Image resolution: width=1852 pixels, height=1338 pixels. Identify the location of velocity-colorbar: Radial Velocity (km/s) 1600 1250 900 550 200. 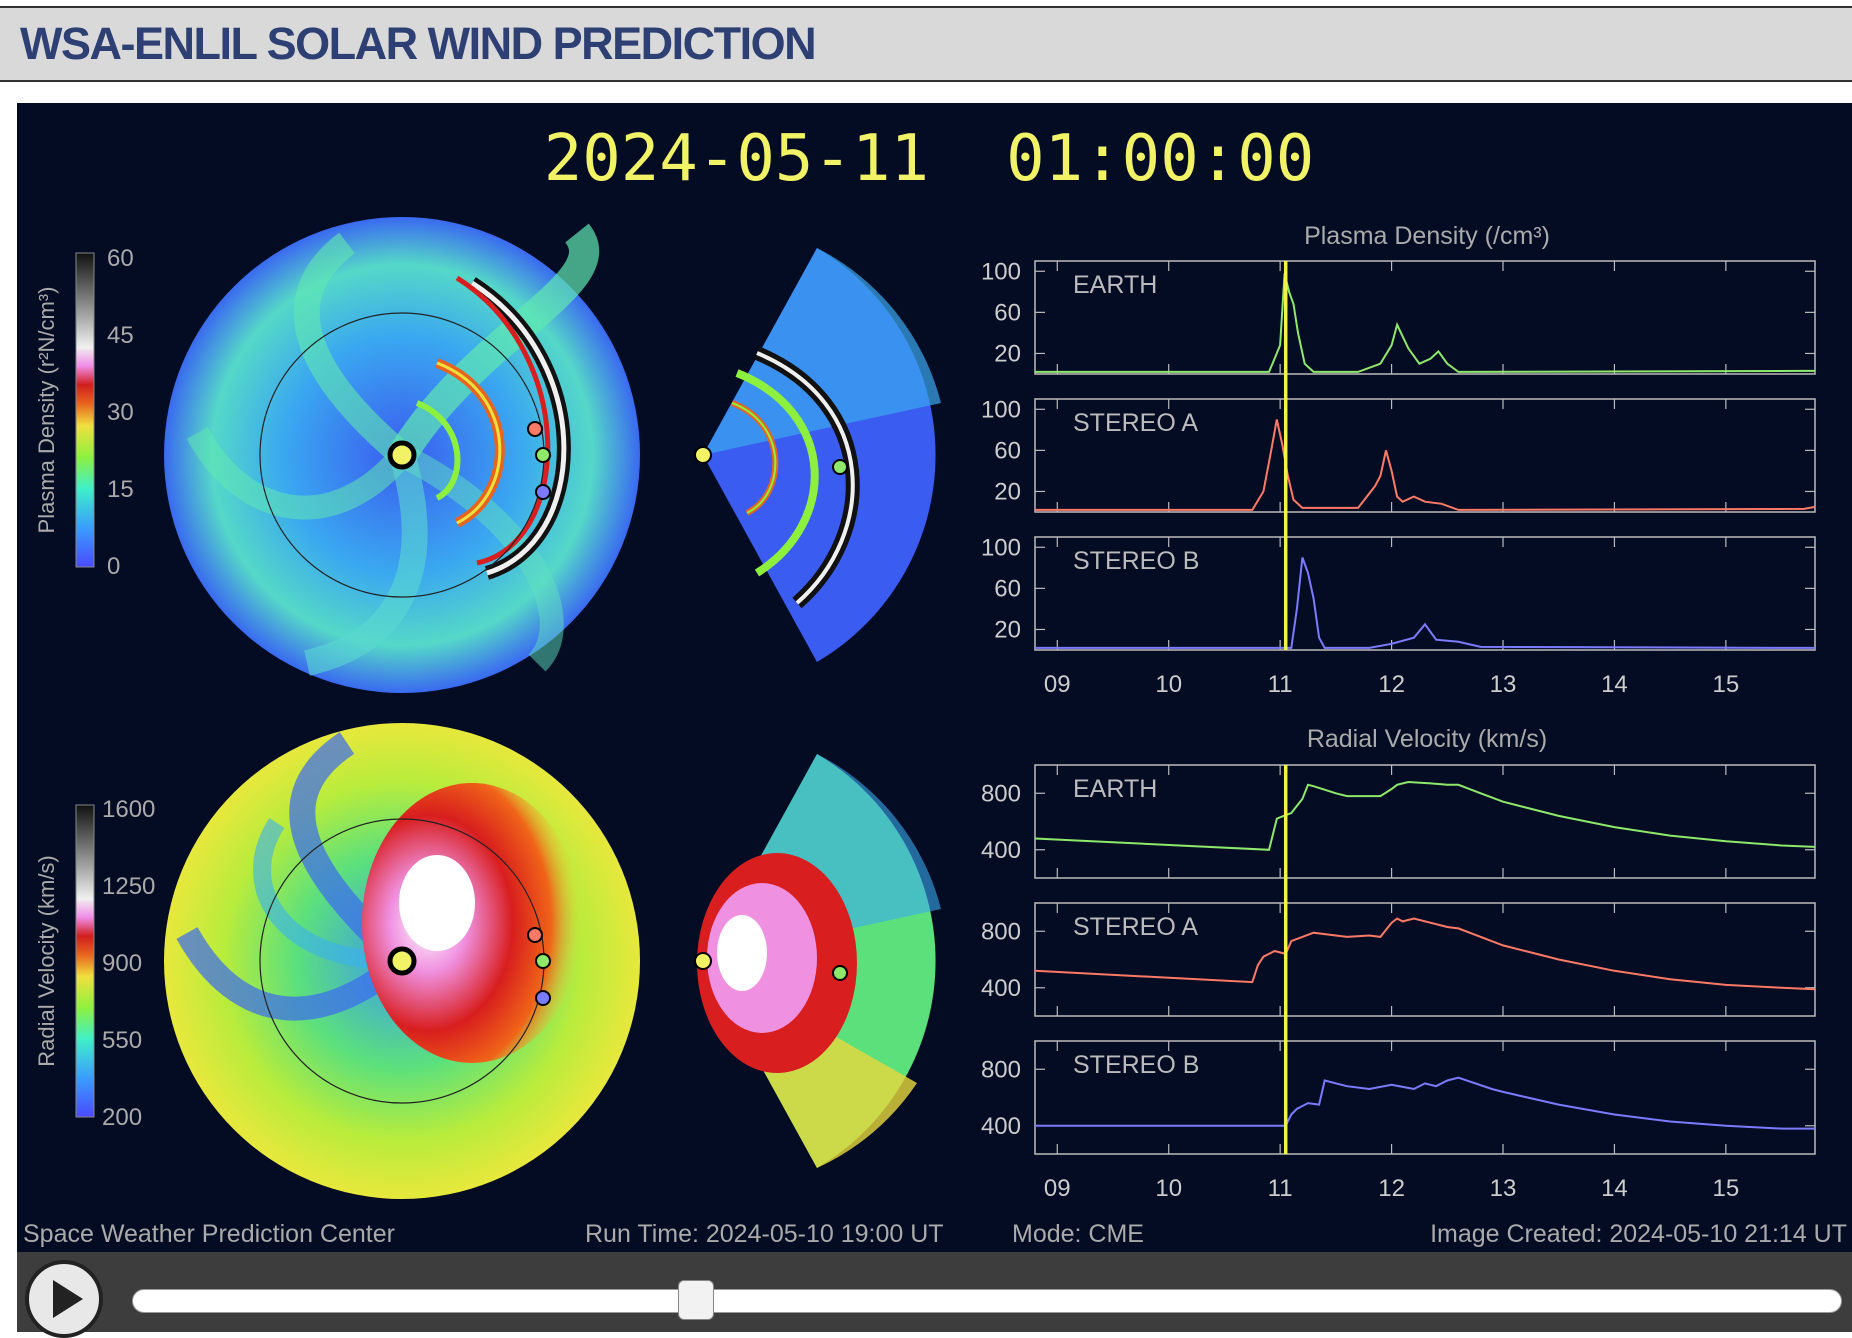
(94, 963).